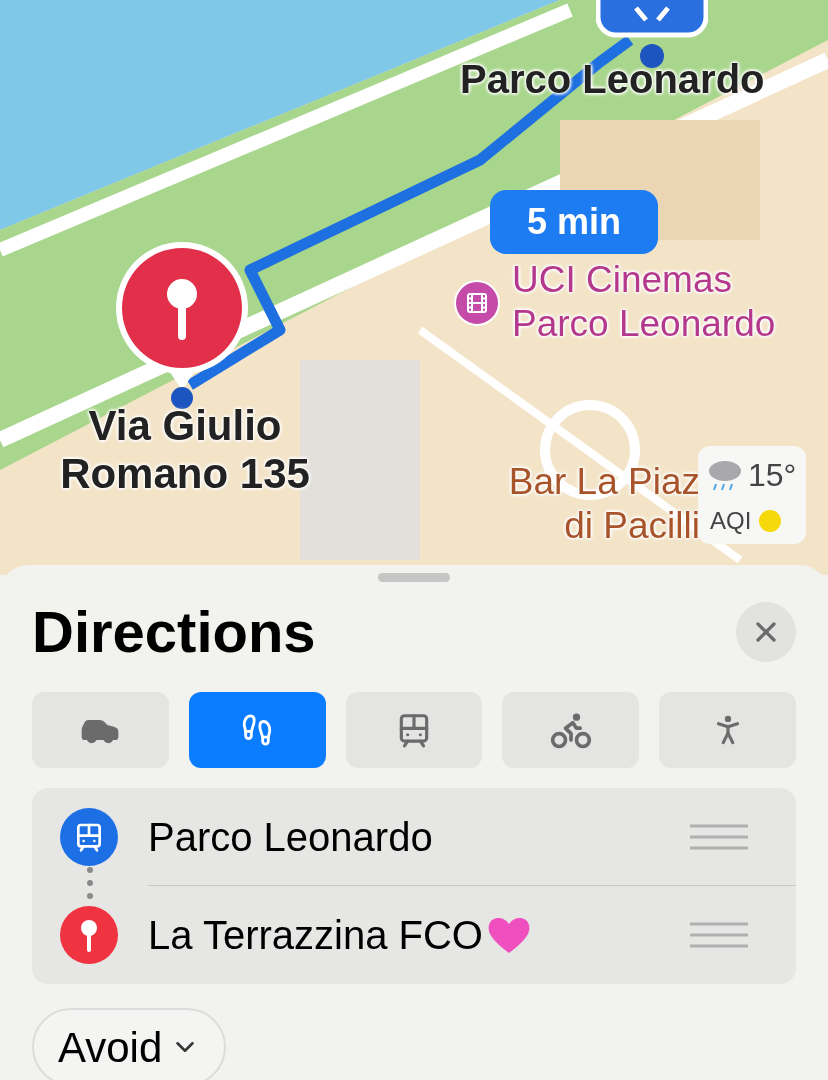 This screenshot has width=828, height=1080. Describe the element at coordinates (731, 521) in the screenshot. I see `aqi-label: AQI` at that location.